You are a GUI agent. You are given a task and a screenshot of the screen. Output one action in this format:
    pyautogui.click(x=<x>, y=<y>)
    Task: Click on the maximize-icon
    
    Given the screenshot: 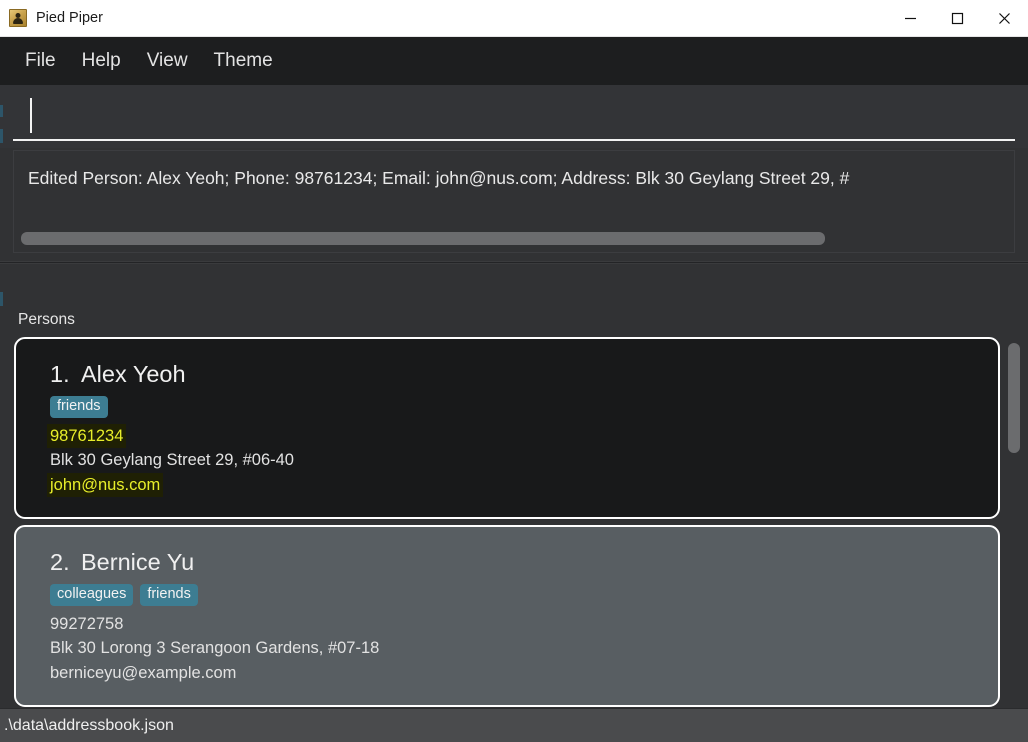 What is the action you would take?
    pyautogui.click(x=957, y=18)
    